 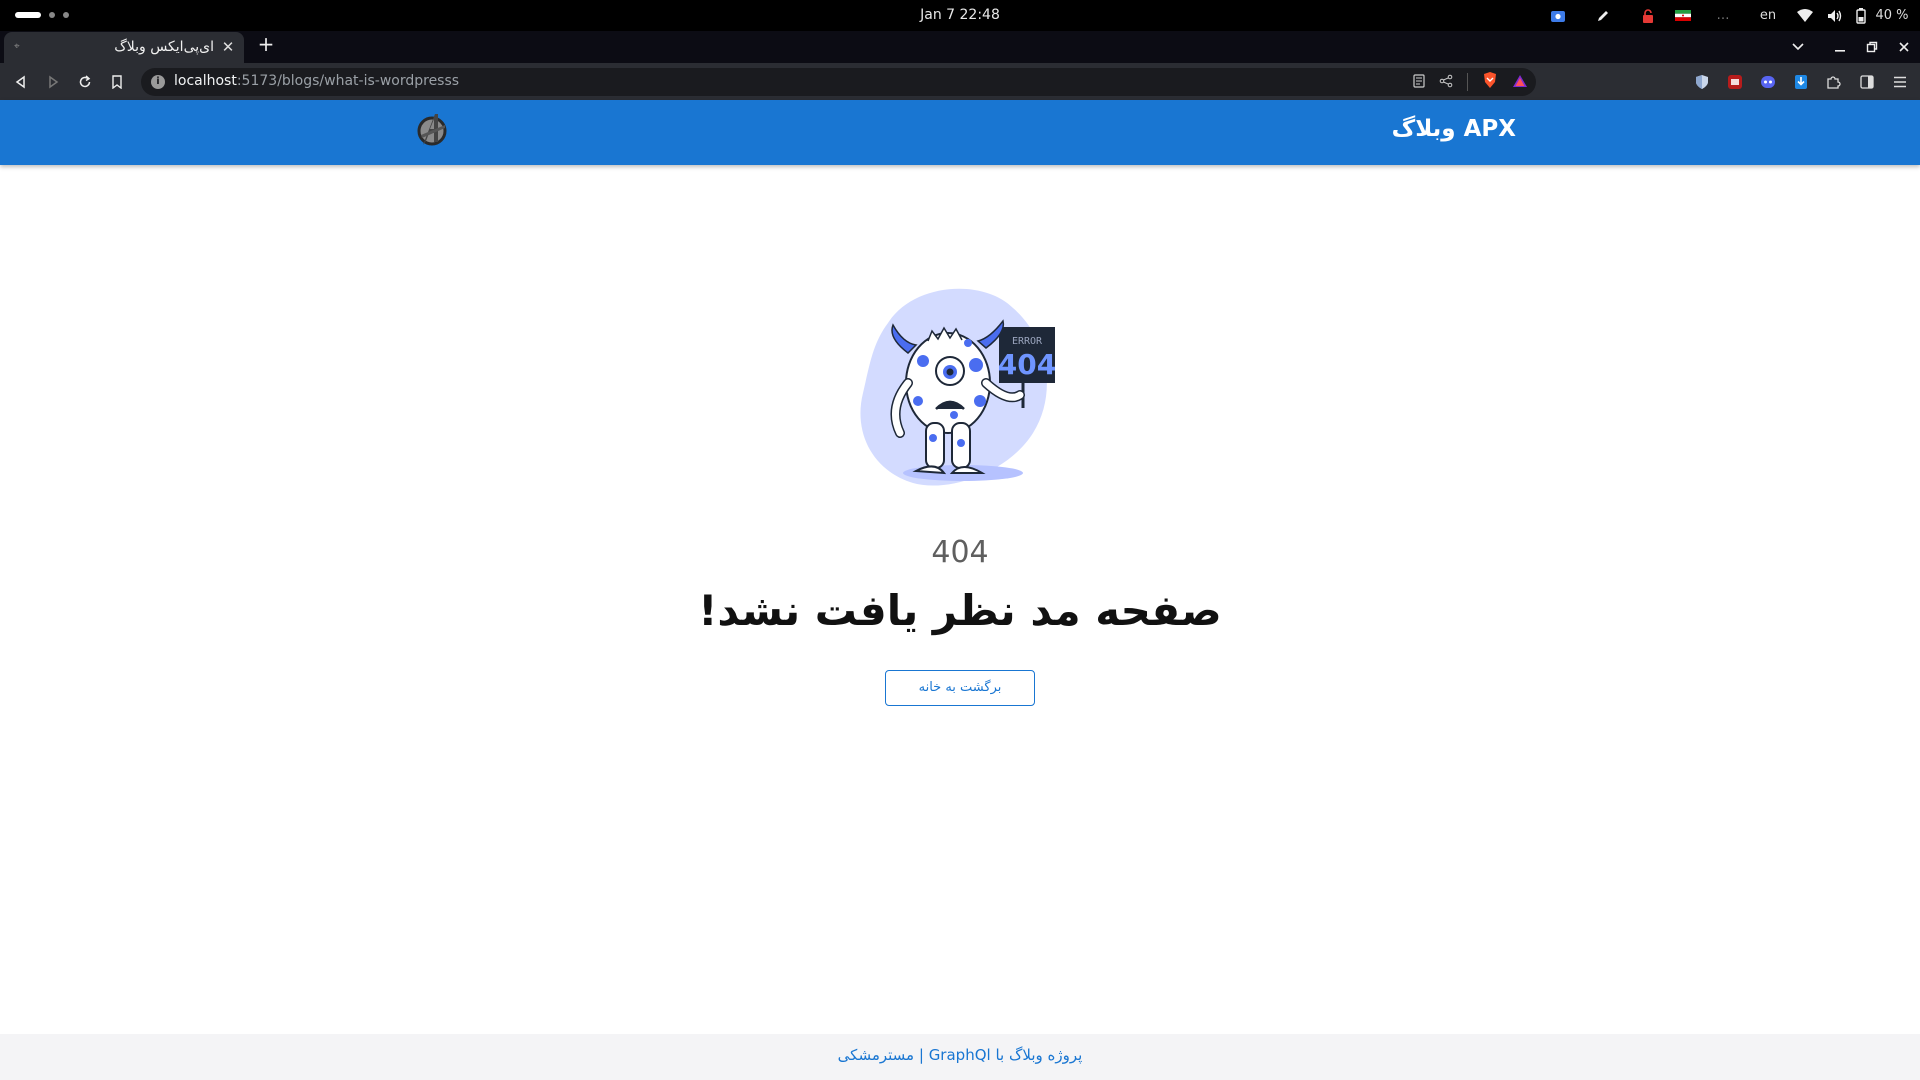 I want to click on site-header: APX وبلاگ, so click(x=960, y=132).